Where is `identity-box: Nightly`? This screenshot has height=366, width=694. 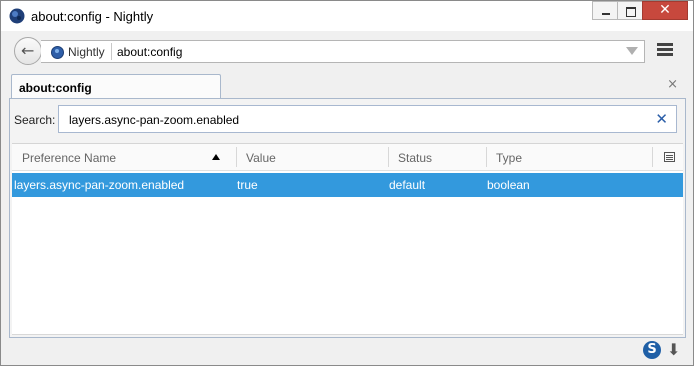 identity-box: Nightly is located at coordinates (78, 52).